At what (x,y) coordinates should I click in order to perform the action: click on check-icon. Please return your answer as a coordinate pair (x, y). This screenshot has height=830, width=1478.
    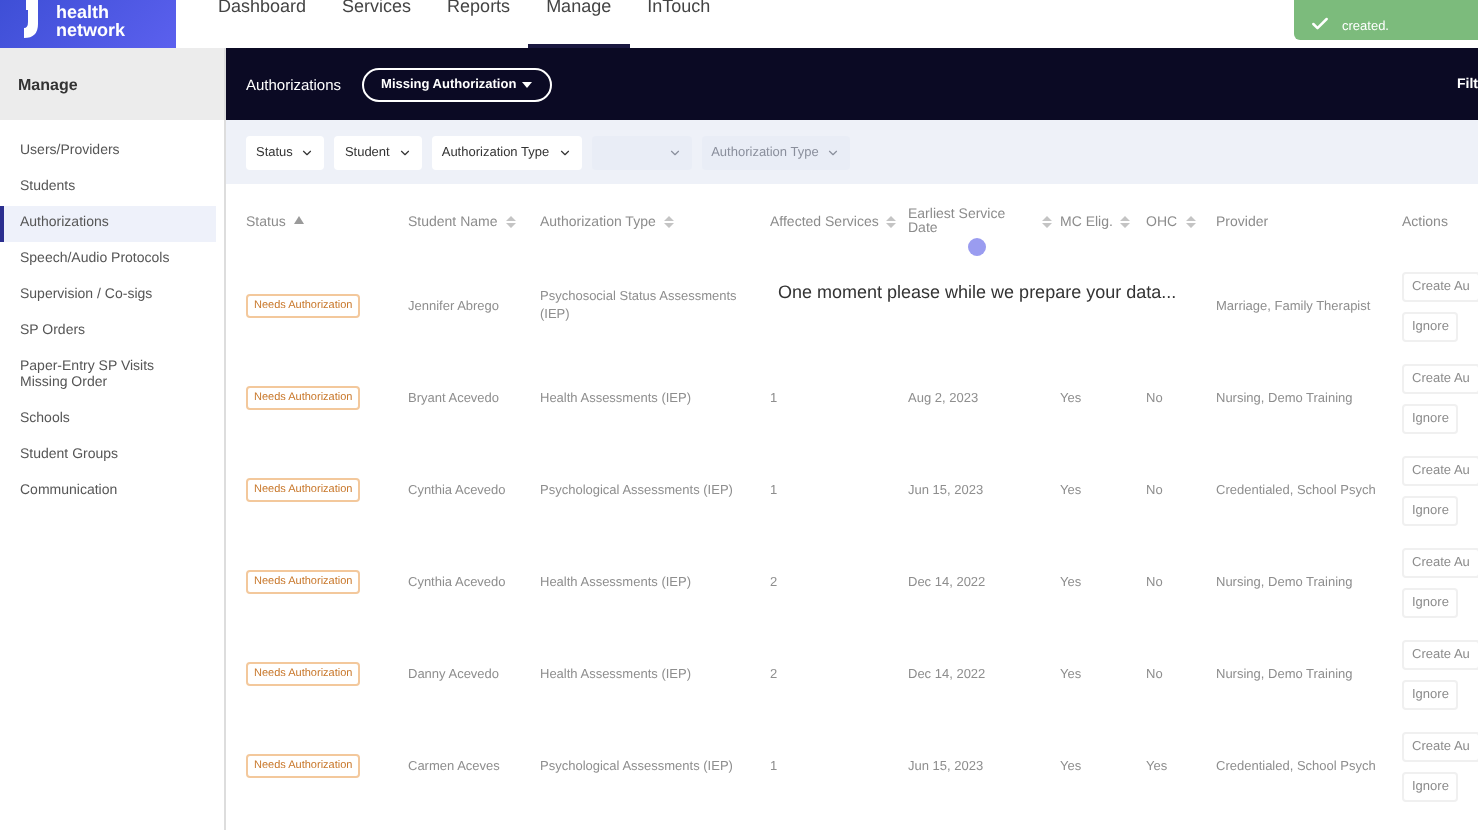
    Looking at the image, I should click on (1320, 24).